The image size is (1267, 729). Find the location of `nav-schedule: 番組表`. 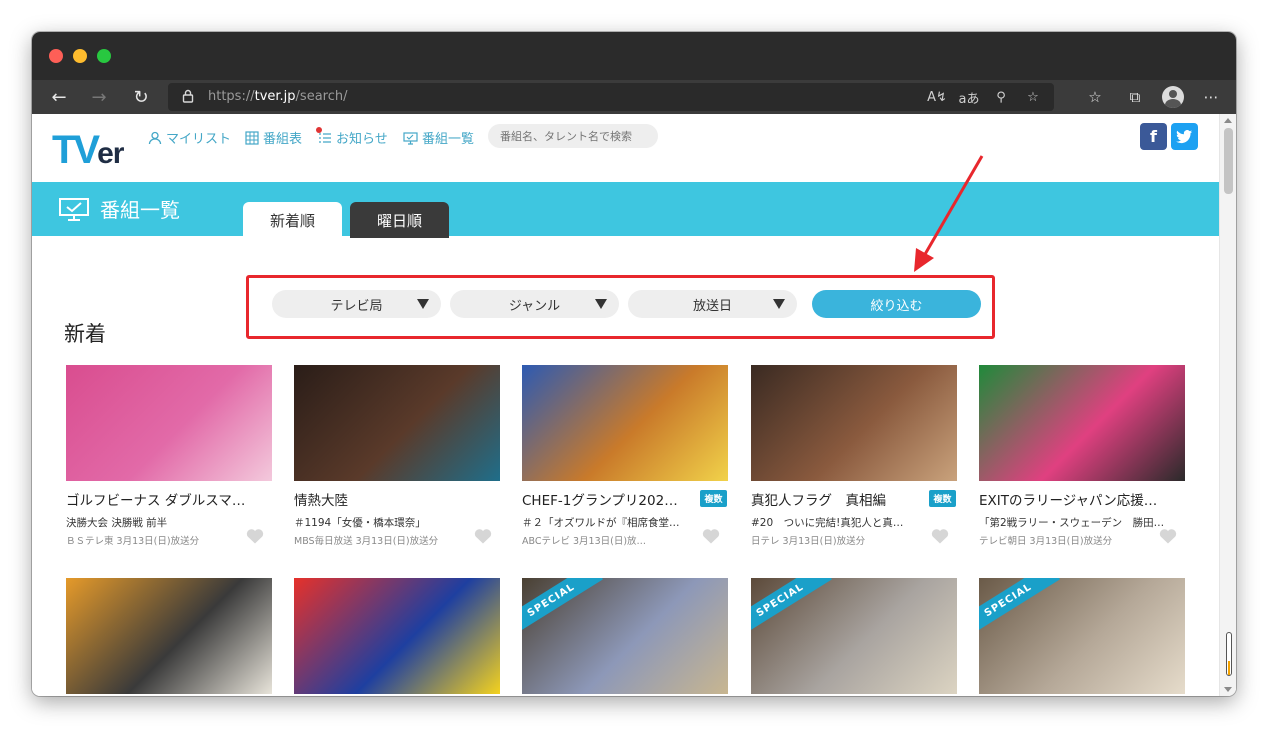

nav-schedule: 番組表 is located at coordinates (273, 137).